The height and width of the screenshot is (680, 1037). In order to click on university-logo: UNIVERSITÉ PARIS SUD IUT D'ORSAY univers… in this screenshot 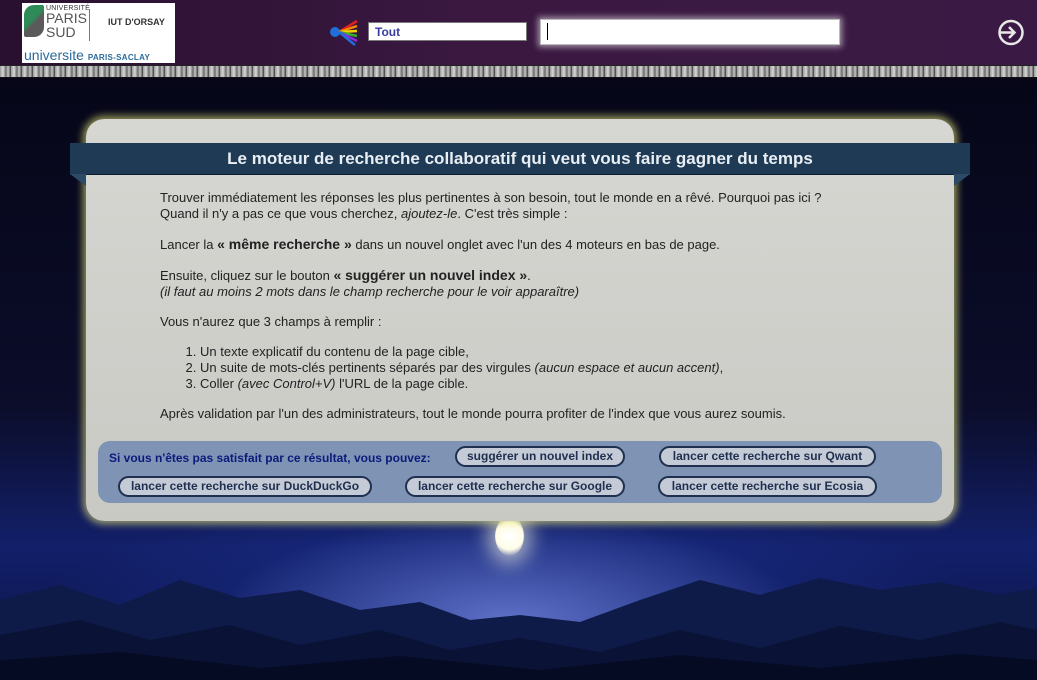, I will do `click(98, 33)`.